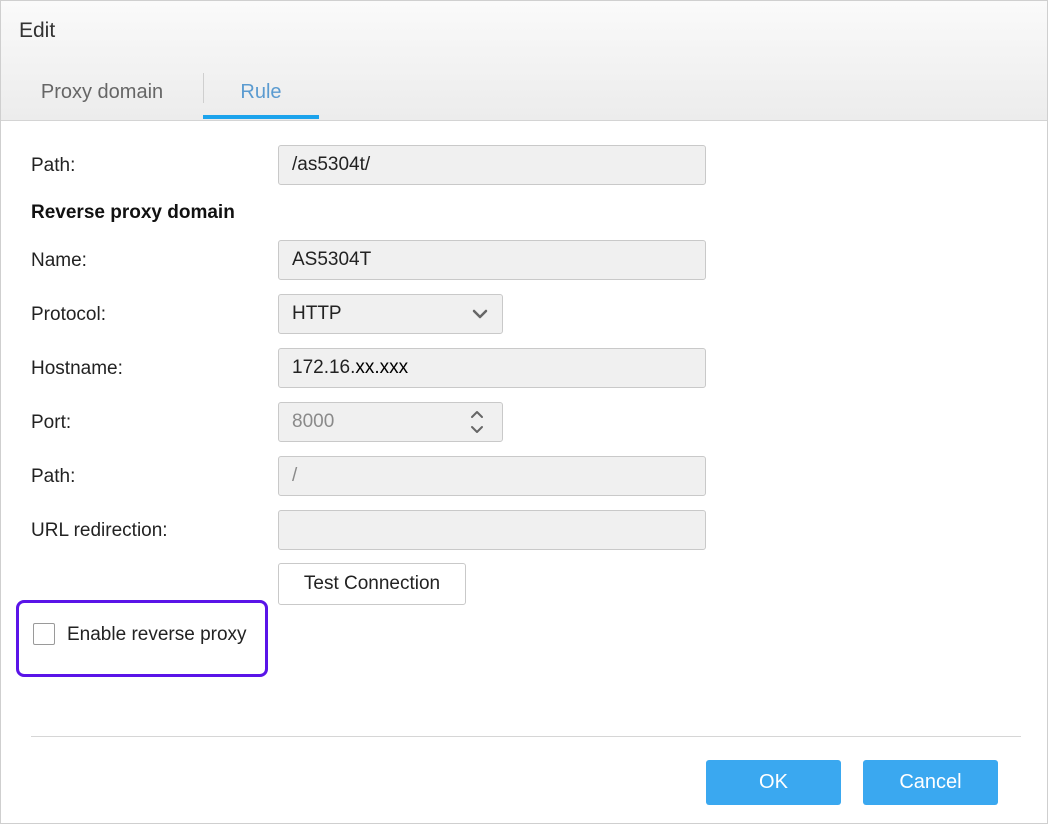 This screenshot has height=826, width=1050. Describe the element at coordinates (324, 367) in the screenshot. I see `hostname-prefix: 172.16.` at that location.